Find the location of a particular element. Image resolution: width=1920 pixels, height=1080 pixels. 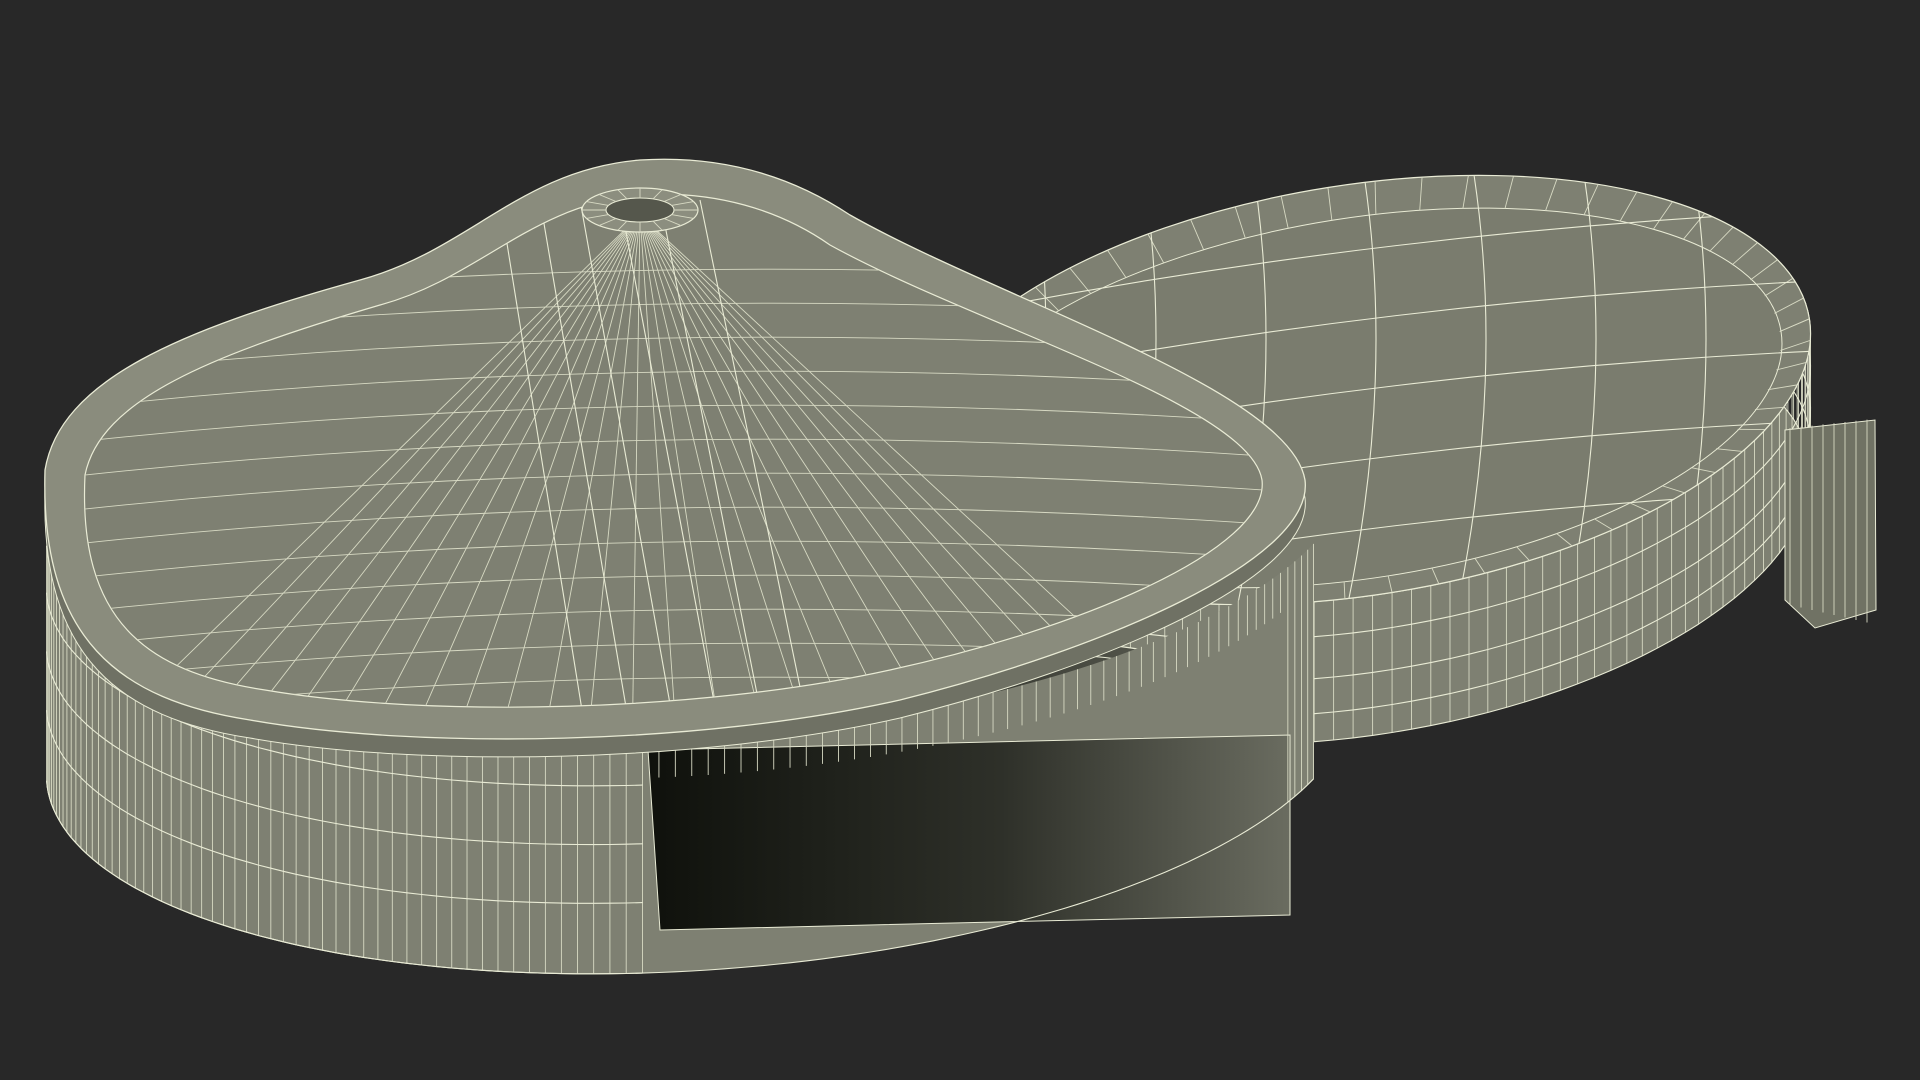

hinge-tab is located at coordinates (1830, 524).